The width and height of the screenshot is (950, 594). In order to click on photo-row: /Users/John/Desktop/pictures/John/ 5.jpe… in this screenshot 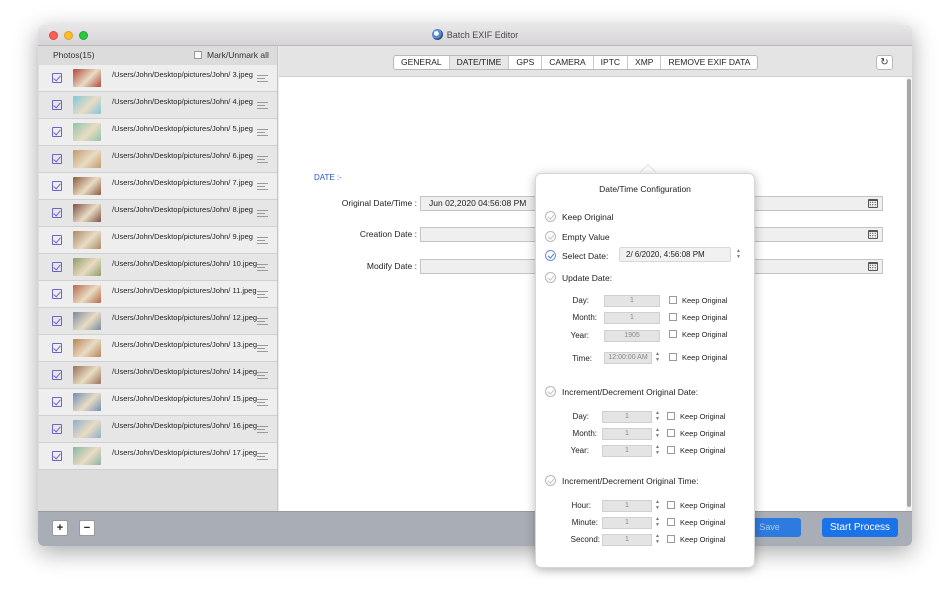, I will do `click(158, 132)`.